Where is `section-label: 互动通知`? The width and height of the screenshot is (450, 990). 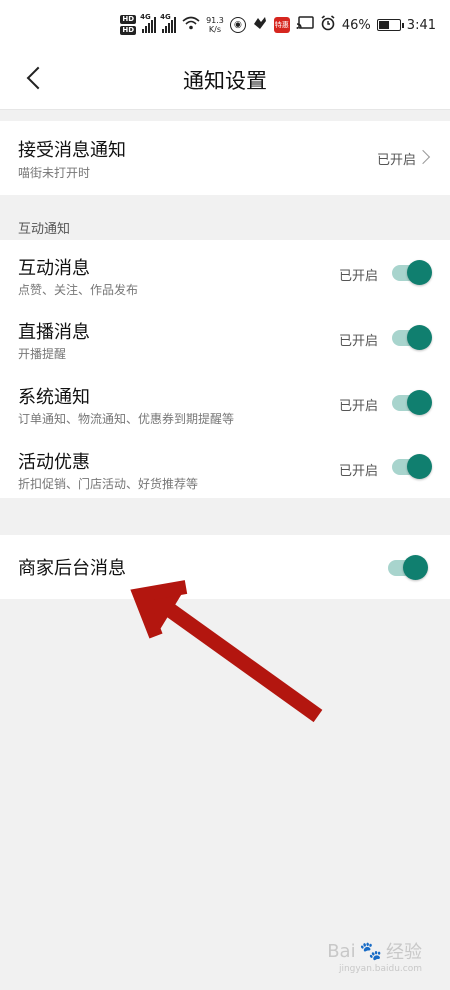 section-label: 互动通知 is located at coordinates (44, 229).